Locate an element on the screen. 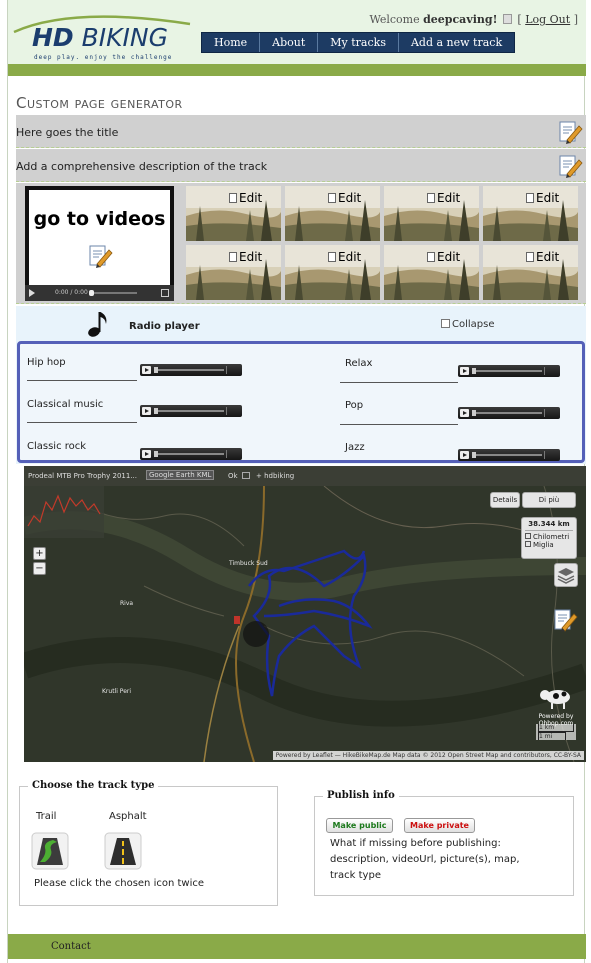  map-cow-logo: Powered by Obbop.com is located at coordinates (556, 705).